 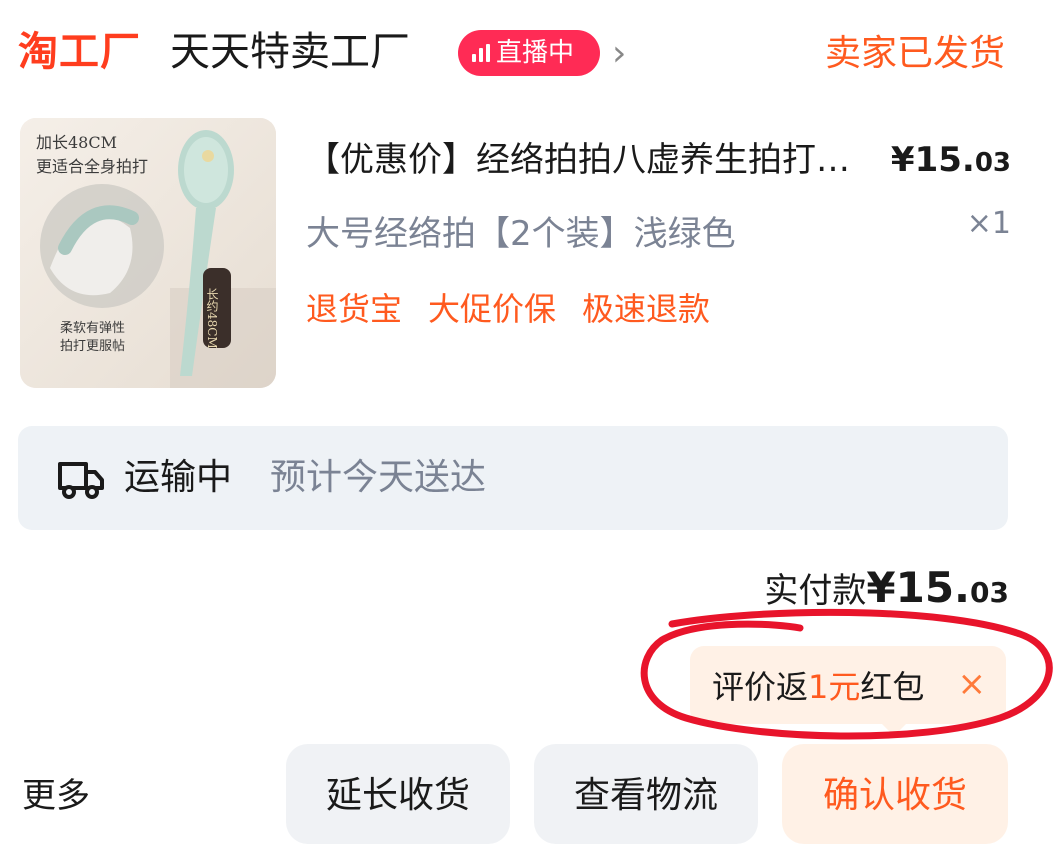 I want to click on thumb-text-2: 更适合全身拍打, so click(x=92, y=166).